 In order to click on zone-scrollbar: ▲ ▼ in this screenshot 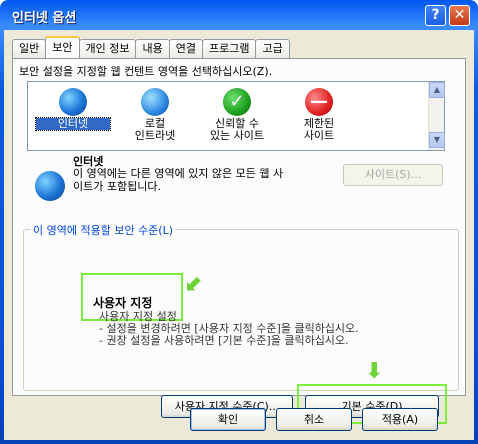, I will do `click(436, 116)`.